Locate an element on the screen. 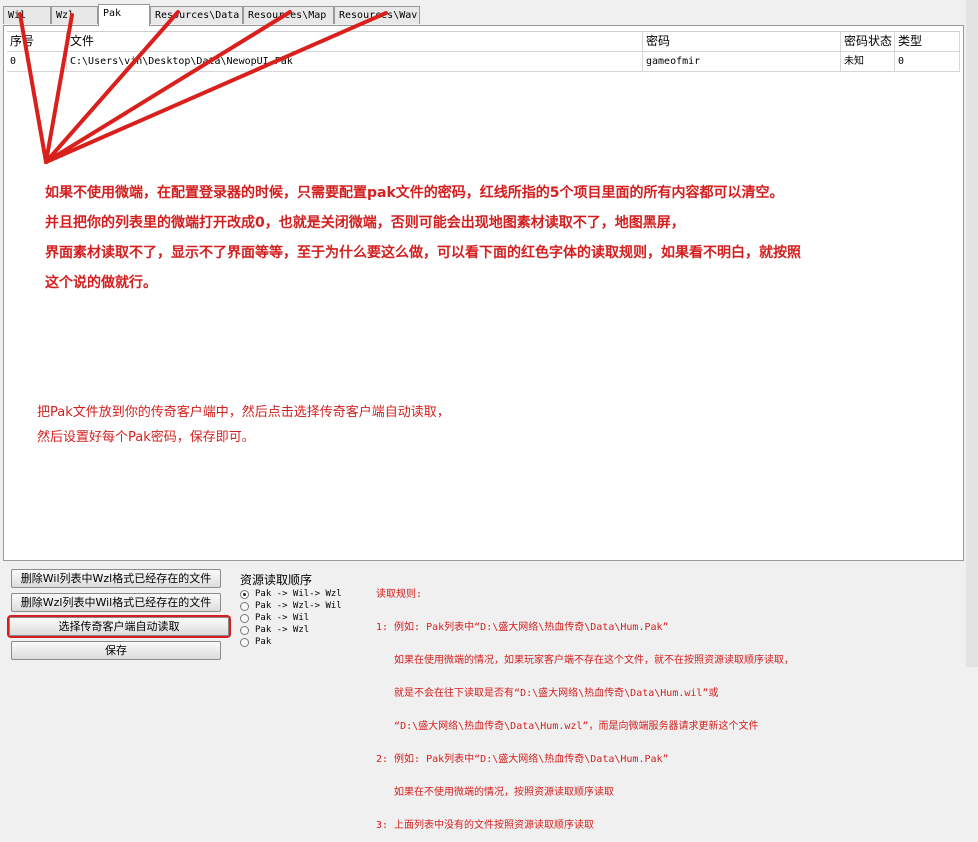  column-header-index: 序号 is located at coordinates (37, 41).